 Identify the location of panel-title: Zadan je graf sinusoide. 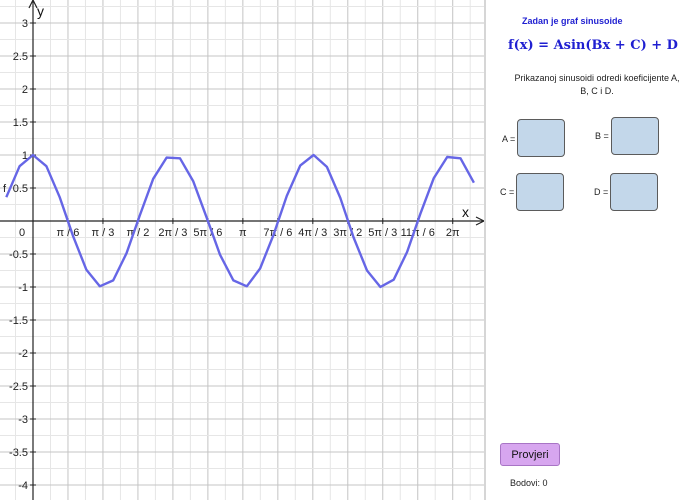
(572, 21).